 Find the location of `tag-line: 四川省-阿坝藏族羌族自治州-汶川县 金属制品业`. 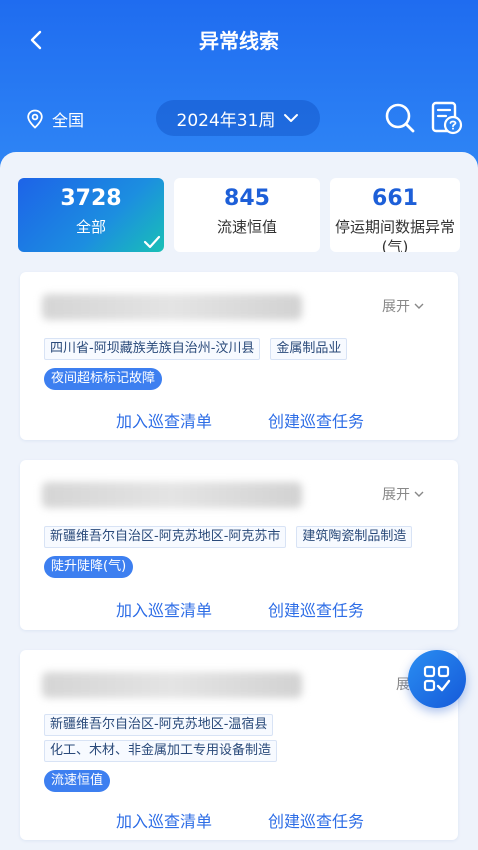

tag-line: 四川省-阿坝藏族羌族自治州-汶川县 金属制品业 is located at coordinates (196, 349).